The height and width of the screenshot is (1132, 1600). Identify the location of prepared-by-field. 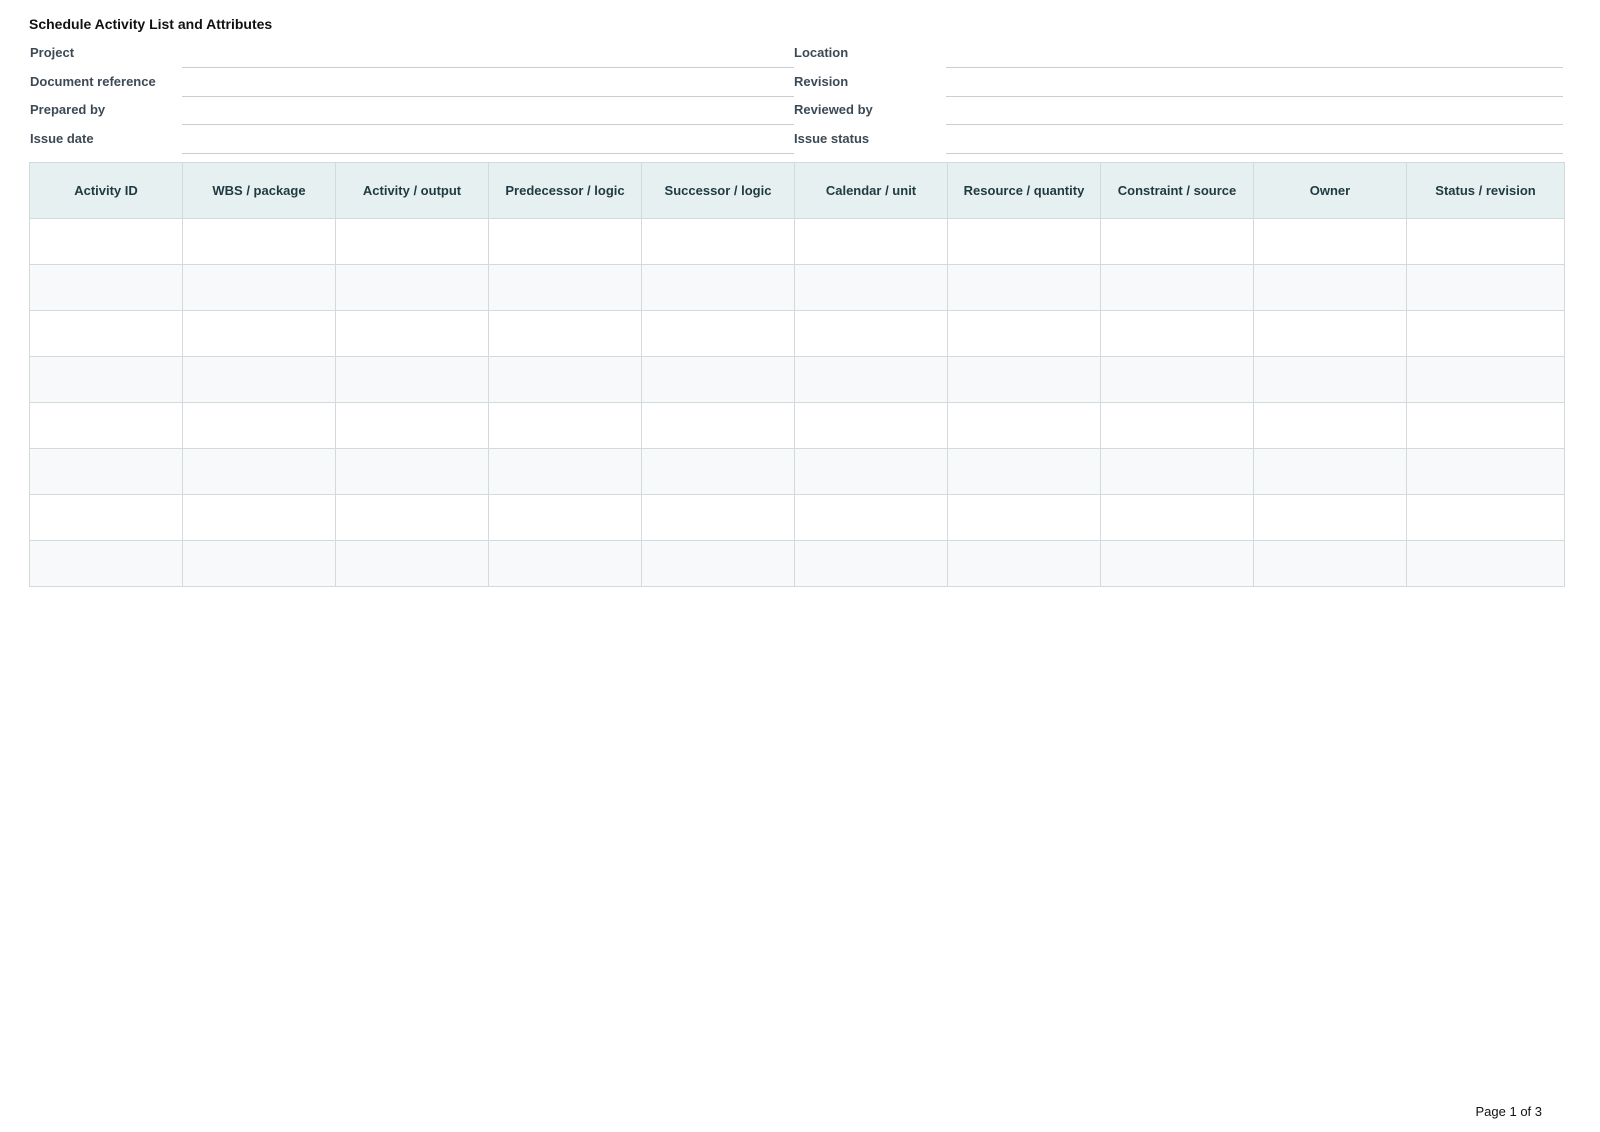
(488, 111).